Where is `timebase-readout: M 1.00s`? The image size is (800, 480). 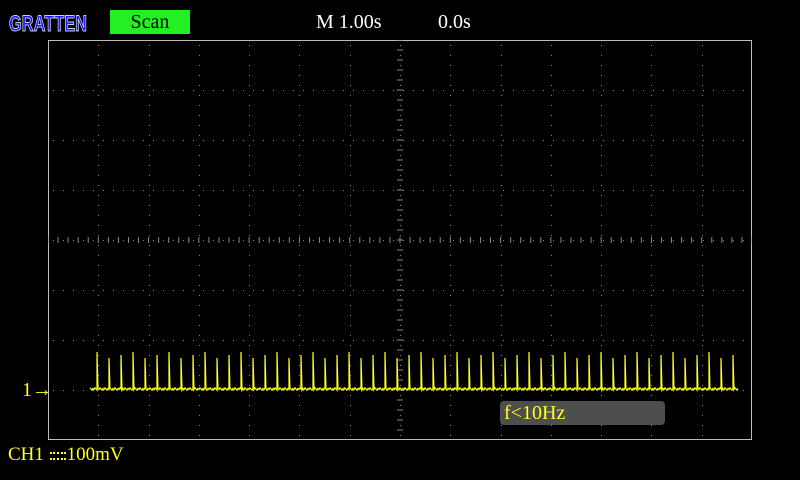 timebase-readout: M 1.00s is located at coordinates (349, 22).